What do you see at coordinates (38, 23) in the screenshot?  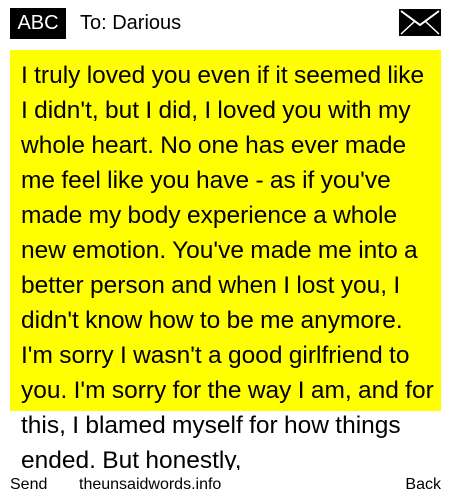 I see `input-mode-badge: ABC` at bounding box center [38, 23].